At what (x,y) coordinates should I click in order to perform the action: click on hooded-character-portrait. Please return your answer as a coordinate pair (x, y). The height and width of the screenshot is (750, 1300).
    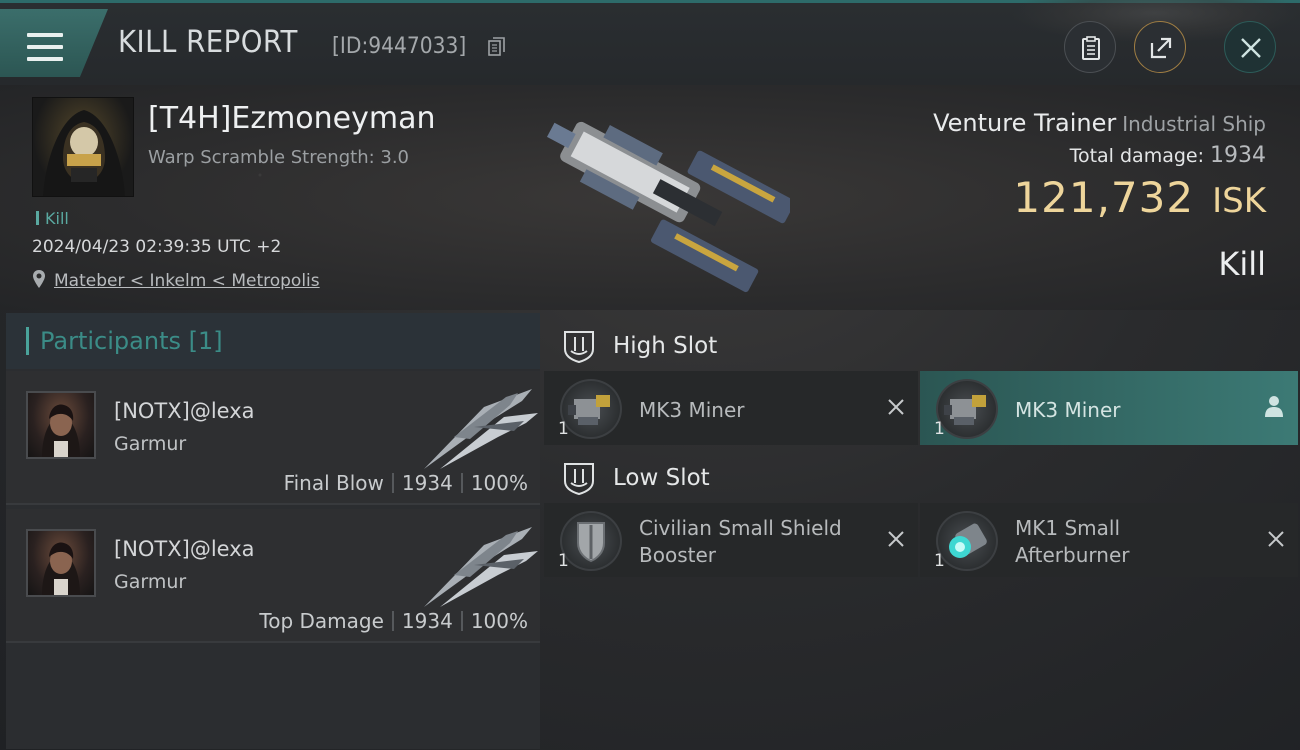
    Looking at the image, I should click on (84, 153).